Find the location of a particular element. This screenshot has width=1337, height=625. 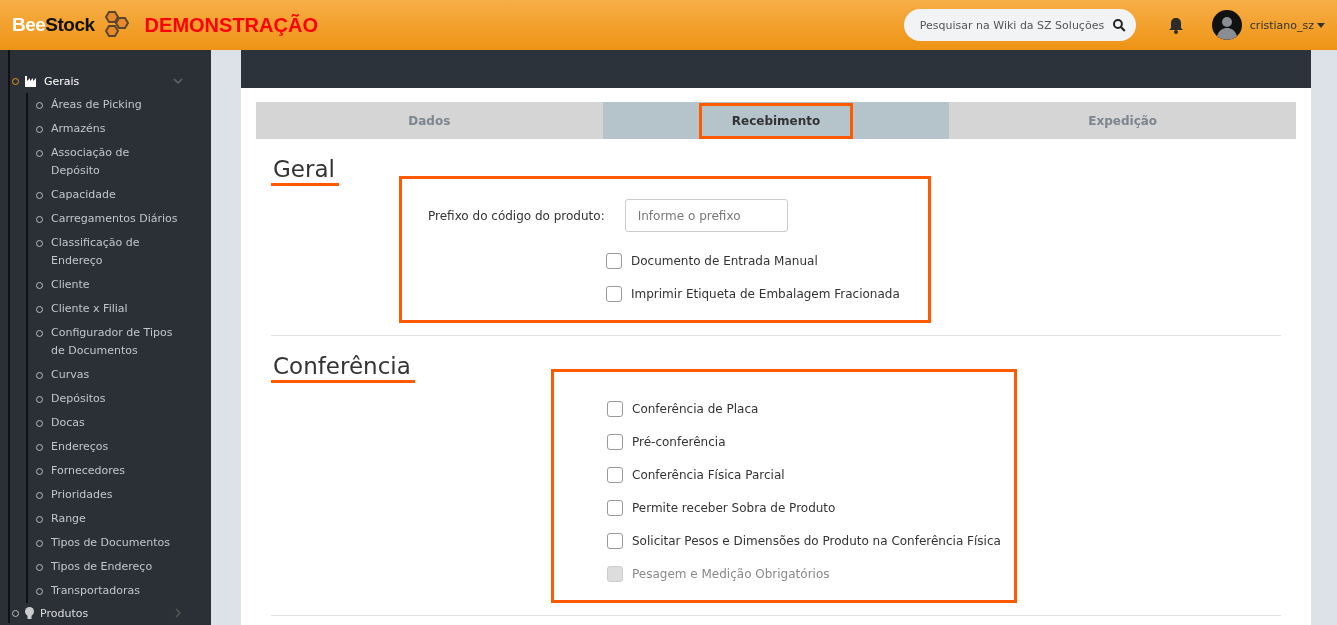

menu-label: Produtos is located at coordinates (65, 613).